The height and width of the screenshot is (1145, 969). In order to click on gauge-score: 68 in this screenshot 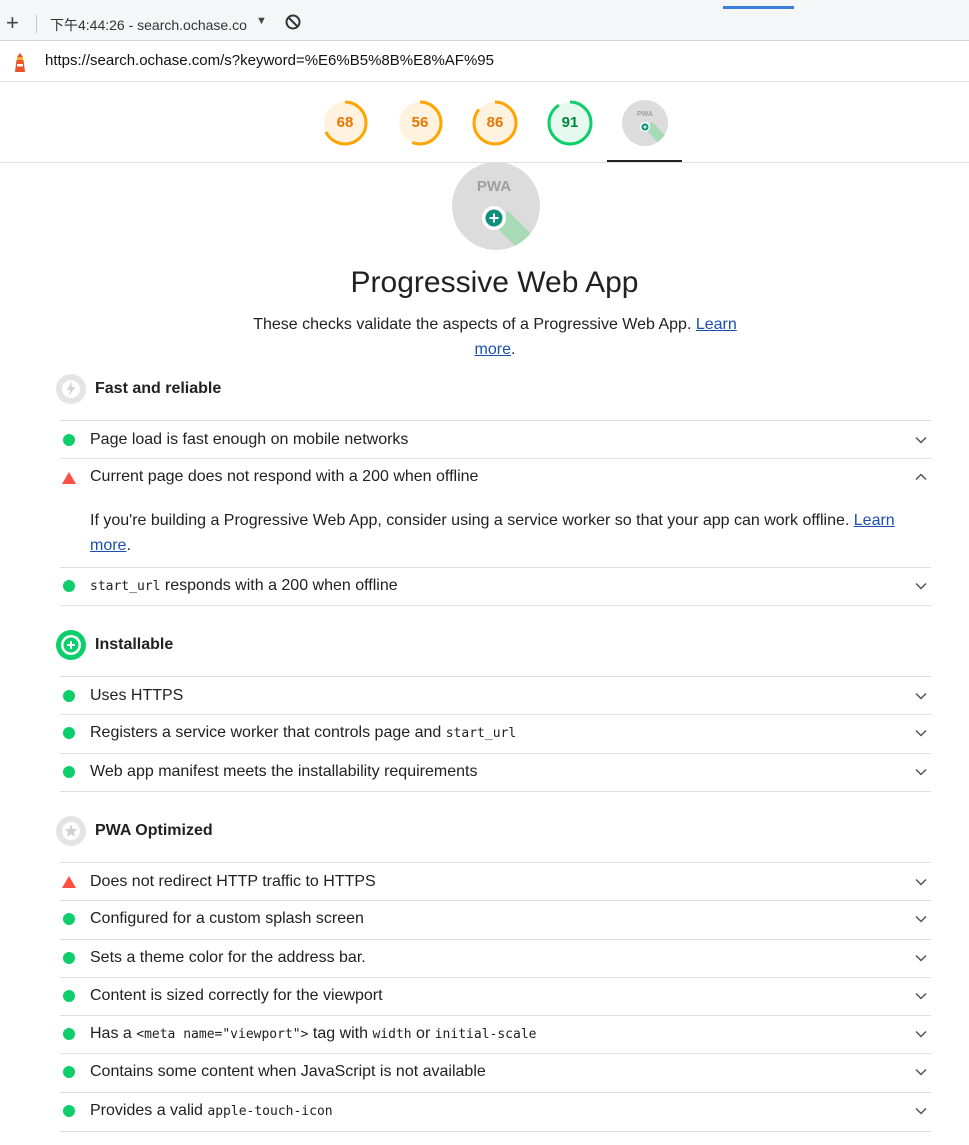, I will do `click(345, 122)`.